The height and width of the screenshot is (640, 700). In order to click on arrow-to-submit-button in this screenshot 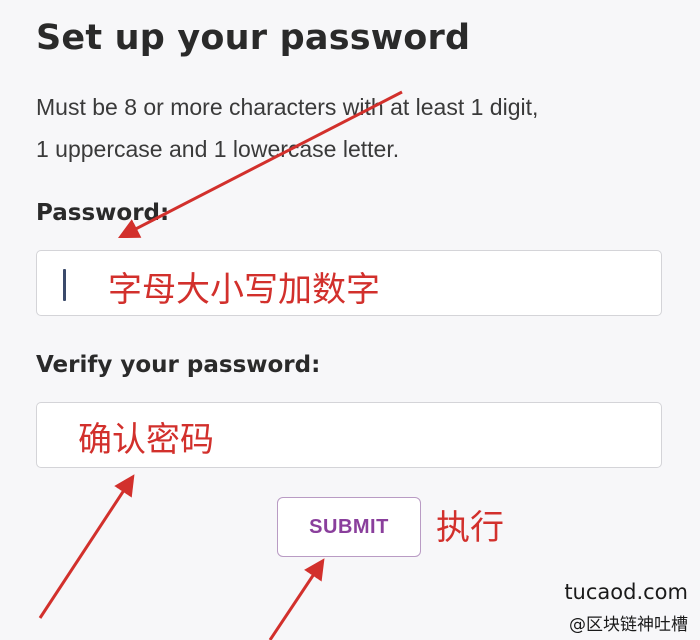, I will do `click(296, 599)`.